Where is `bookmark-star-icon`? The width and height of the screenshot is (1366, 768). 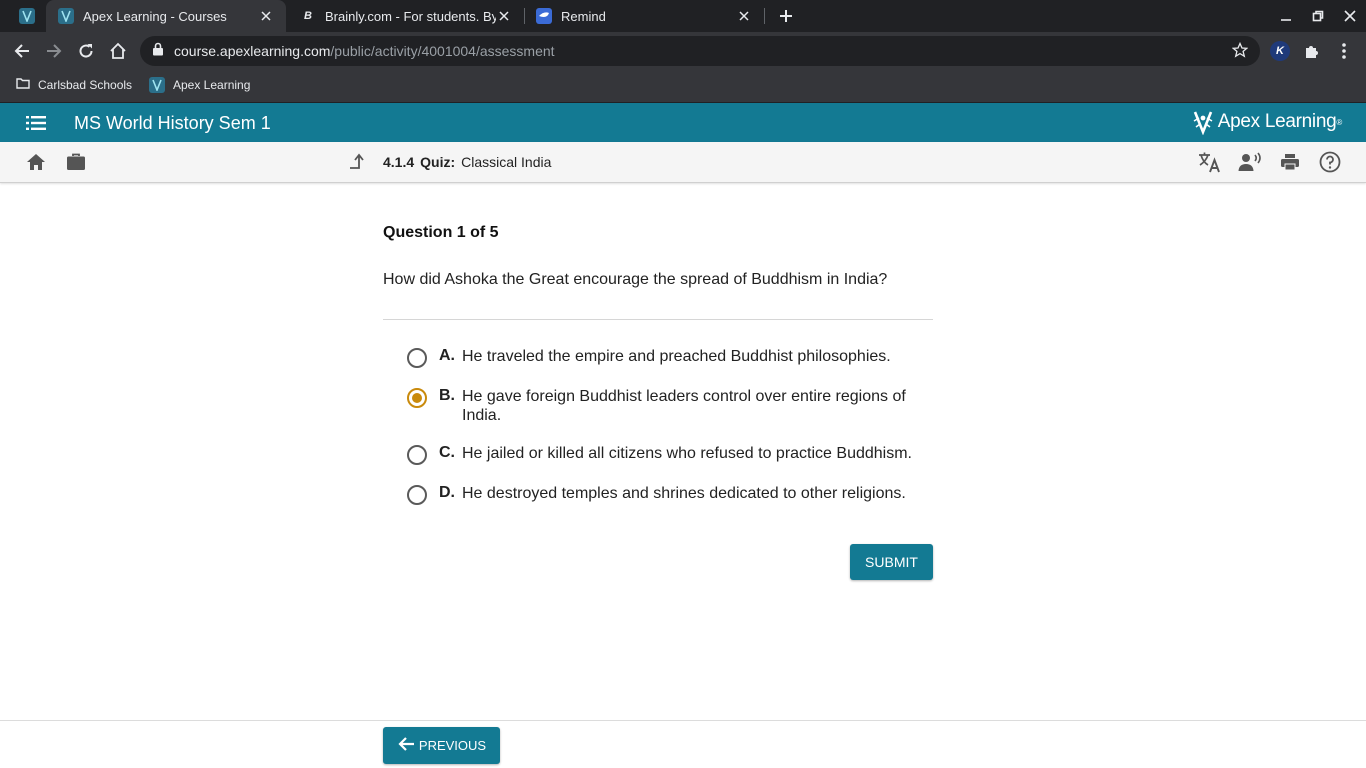 bookmark-star-icon is located at coordinates (1240, 52).